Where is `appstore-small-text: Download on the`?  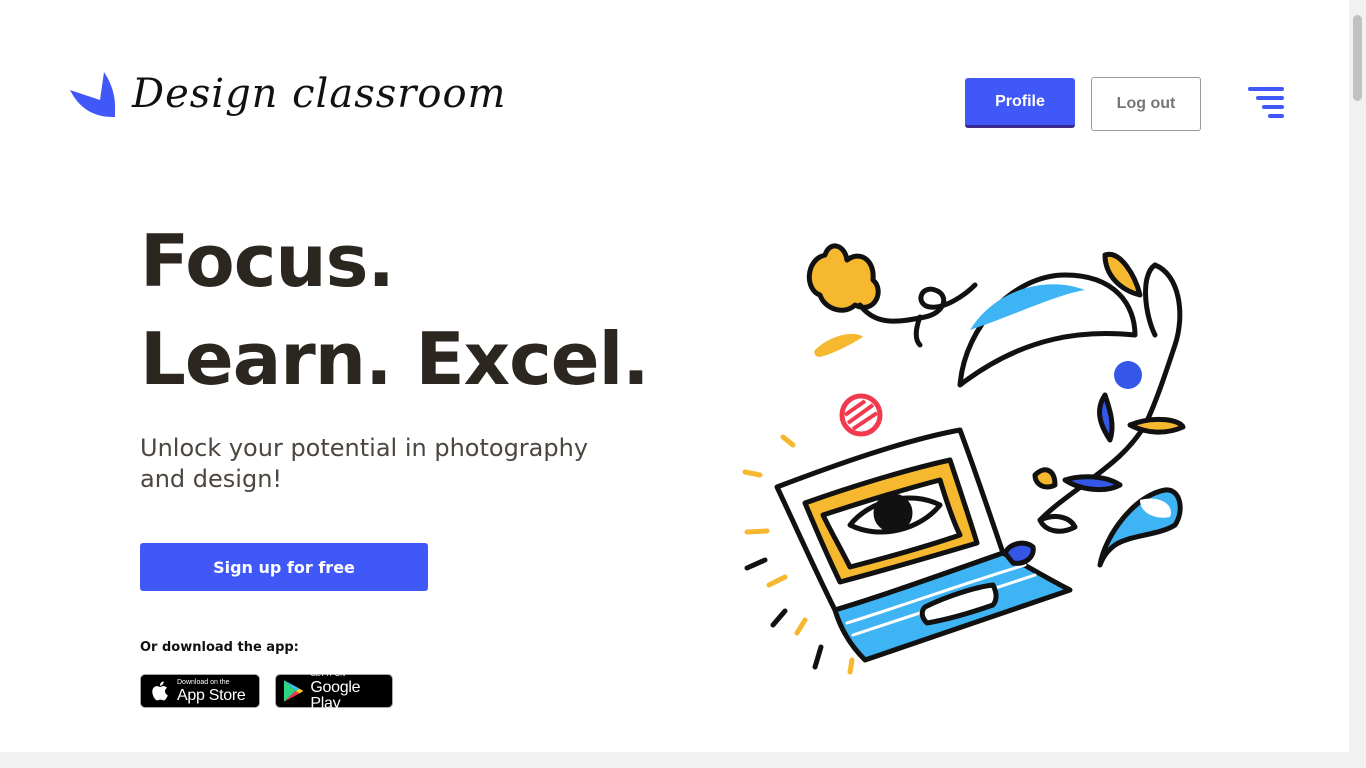
appstore-small-text: Download on the is located at coordinates (203, 682).